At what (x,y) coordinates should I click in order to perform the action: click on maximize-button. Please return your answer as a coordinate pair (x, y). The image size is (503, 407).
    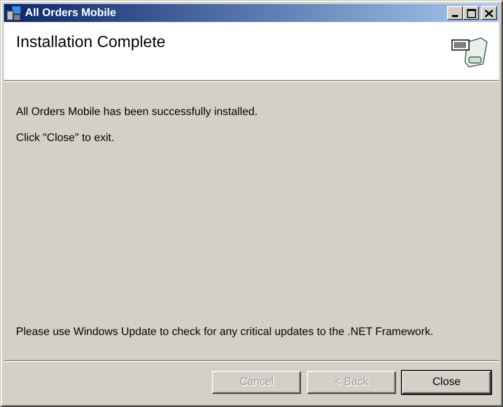
    Looking at the image, I should click on (471, 13).